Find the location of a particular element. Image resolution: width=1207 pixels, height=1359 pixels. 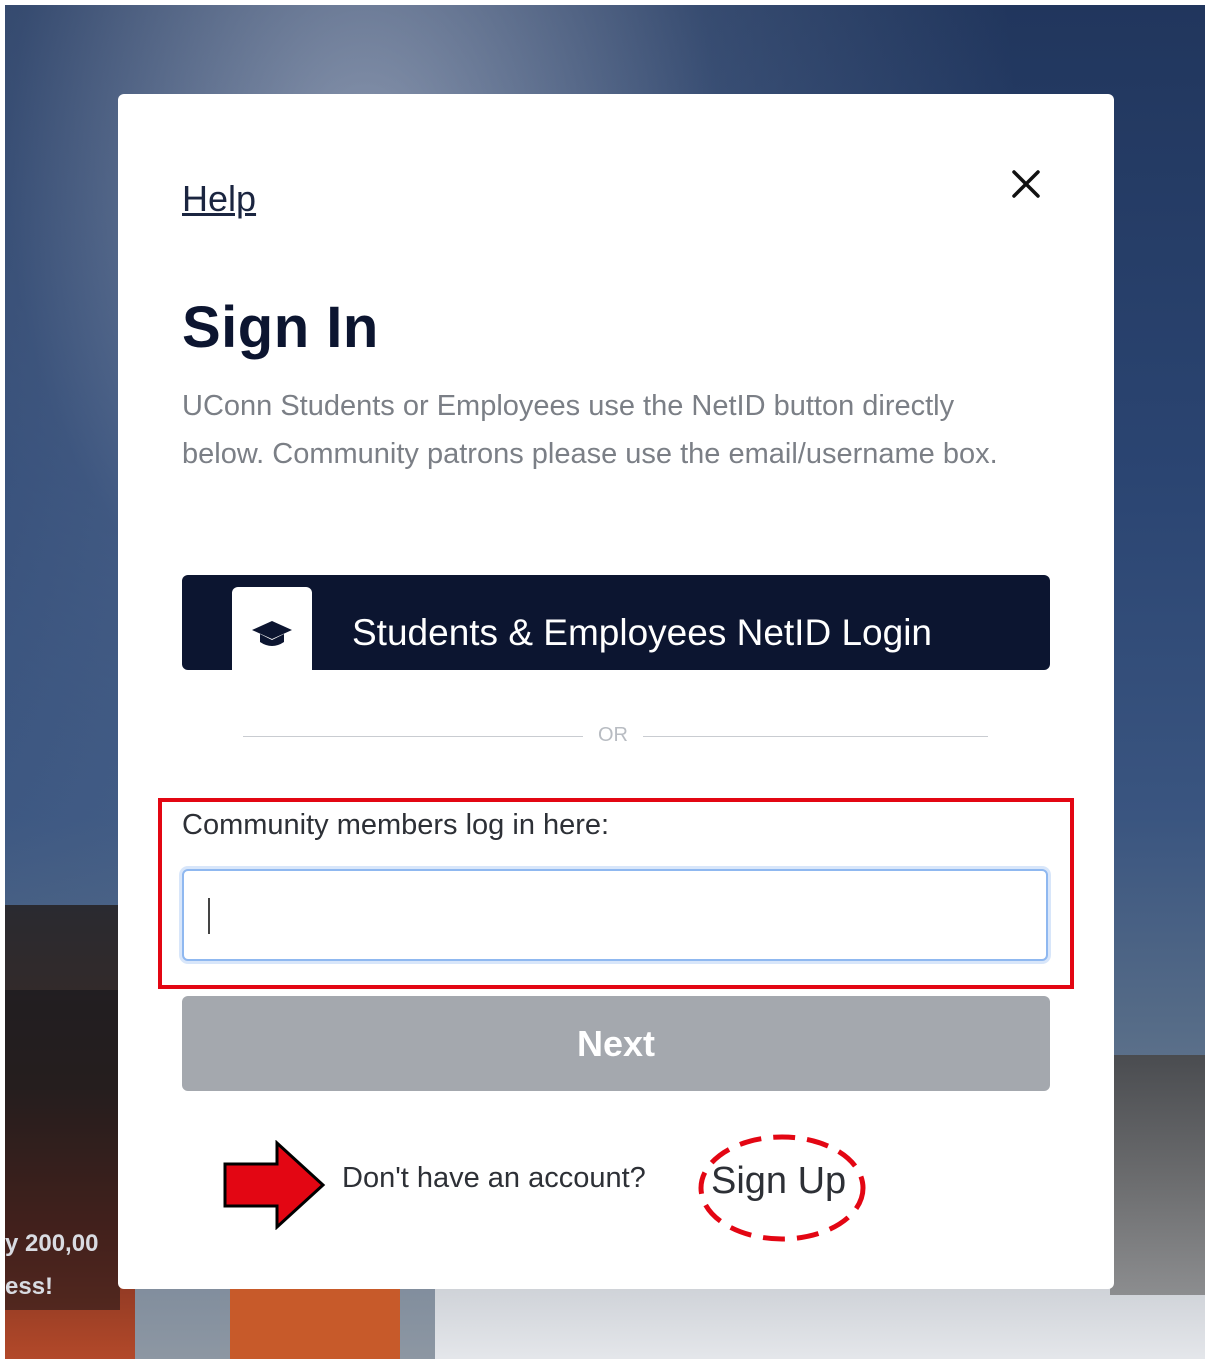

graduation-cap-icon is located at coordinates (272, 633).